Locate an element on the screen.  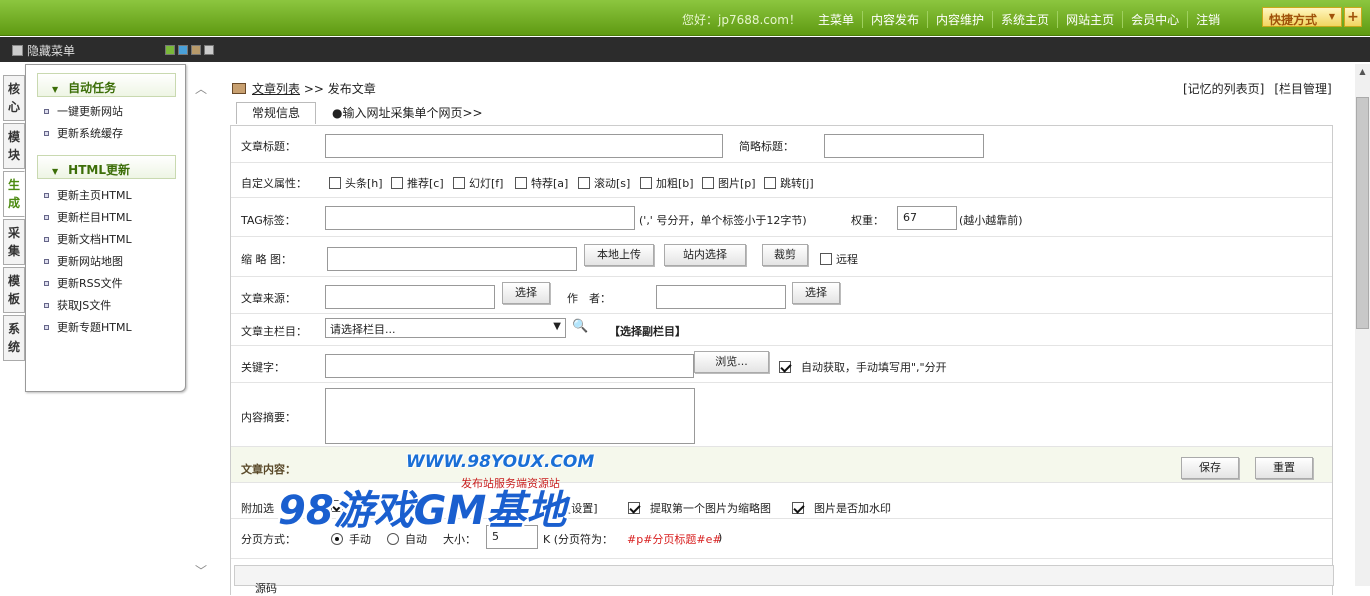
skin-swatch-green is located at coordinates (170, 50).